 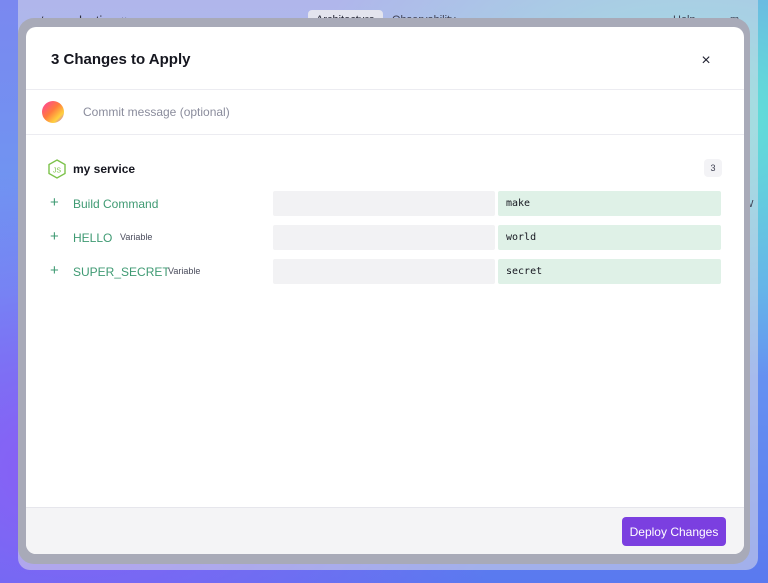 What do you see at coordinates (104, 169) in the screenshot?
I see `service-name: my service` at bounding box center [104, 169].